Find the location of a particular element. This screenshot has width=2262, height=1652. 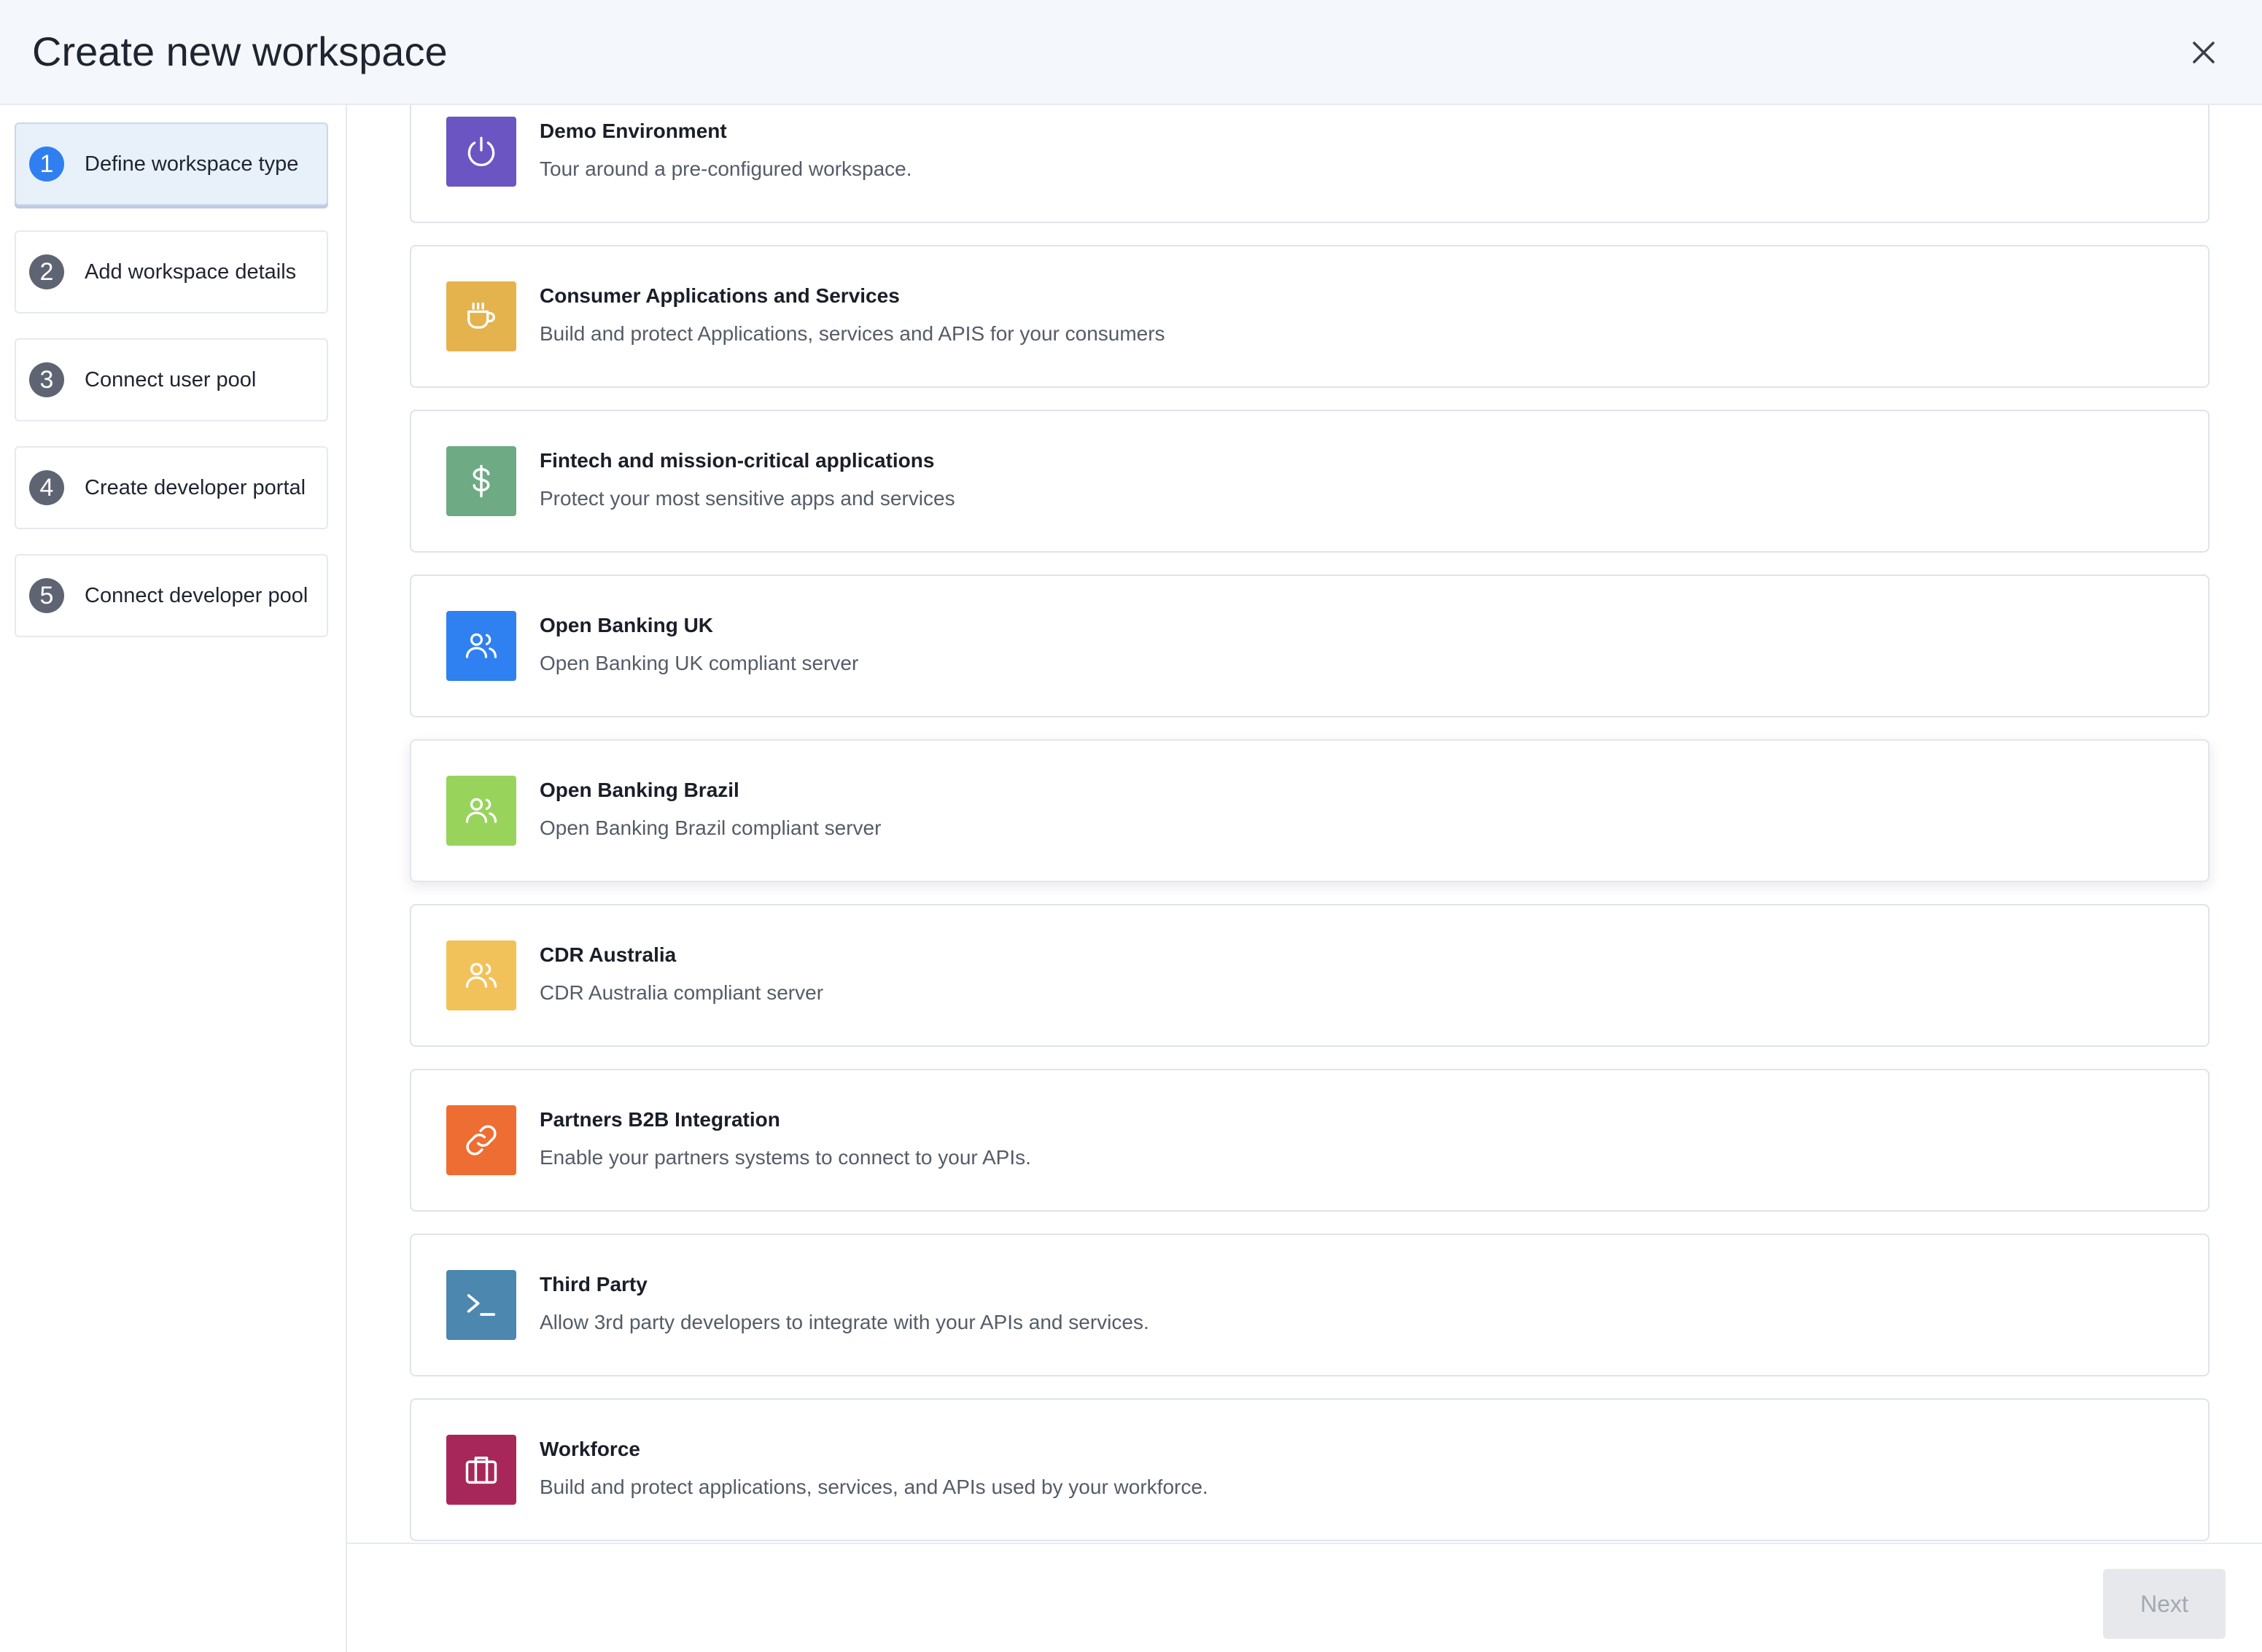

briefcase-icon is located at coordinates (481, 1470).